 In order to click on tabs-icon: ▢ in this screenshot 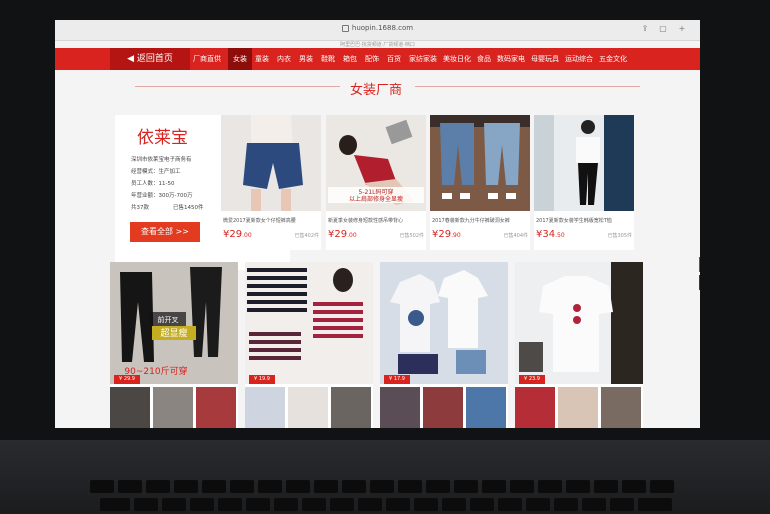, I will do `click(663, 29)`.